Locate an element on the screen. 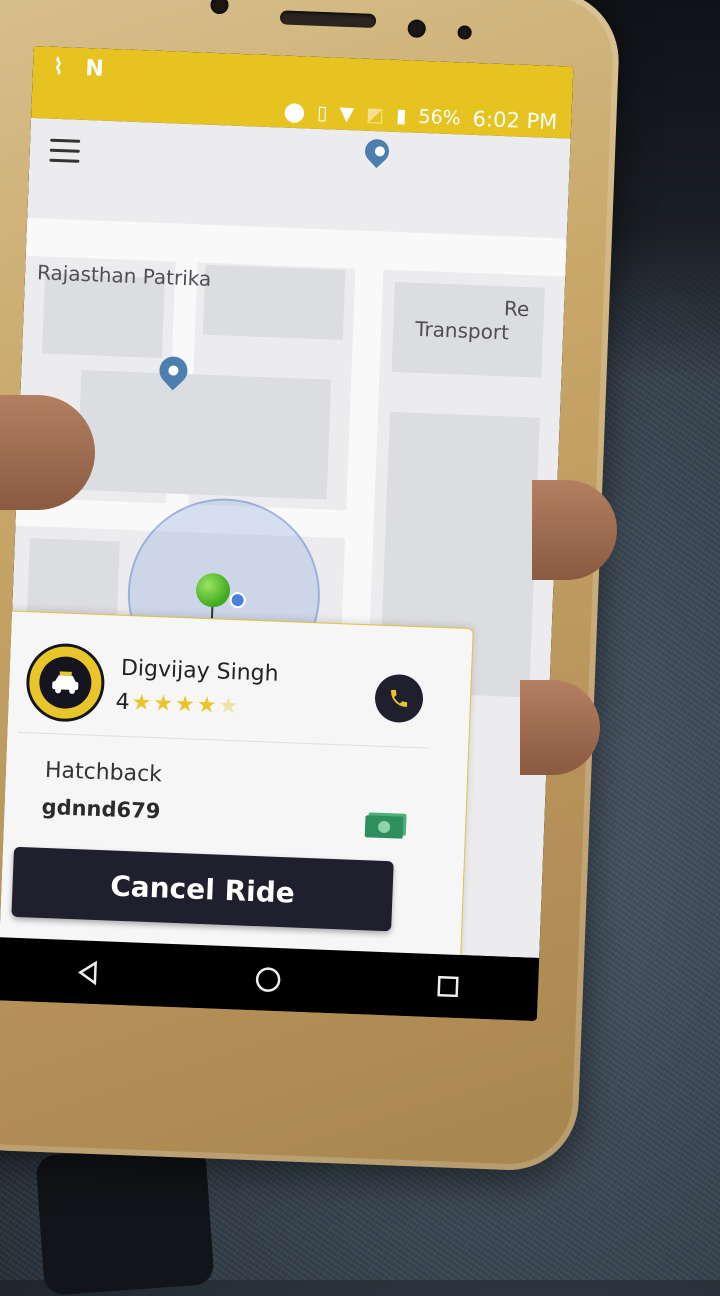 The image size is (720, 1296). back-icon is located at coordinates (88, 972).